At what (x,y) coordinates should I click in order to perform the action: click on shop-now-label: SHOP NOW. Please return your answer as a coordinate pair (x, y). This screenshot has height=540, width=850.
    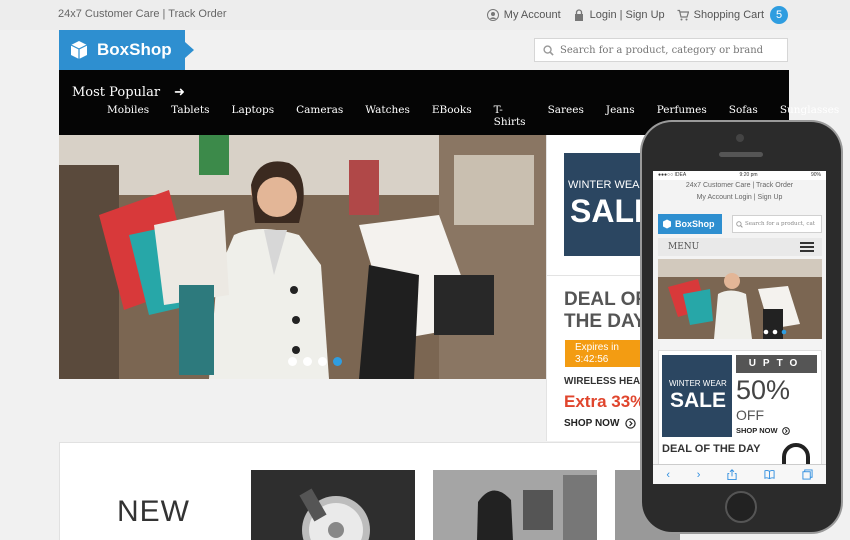
    Looking at the image, I should click on (592, 423).